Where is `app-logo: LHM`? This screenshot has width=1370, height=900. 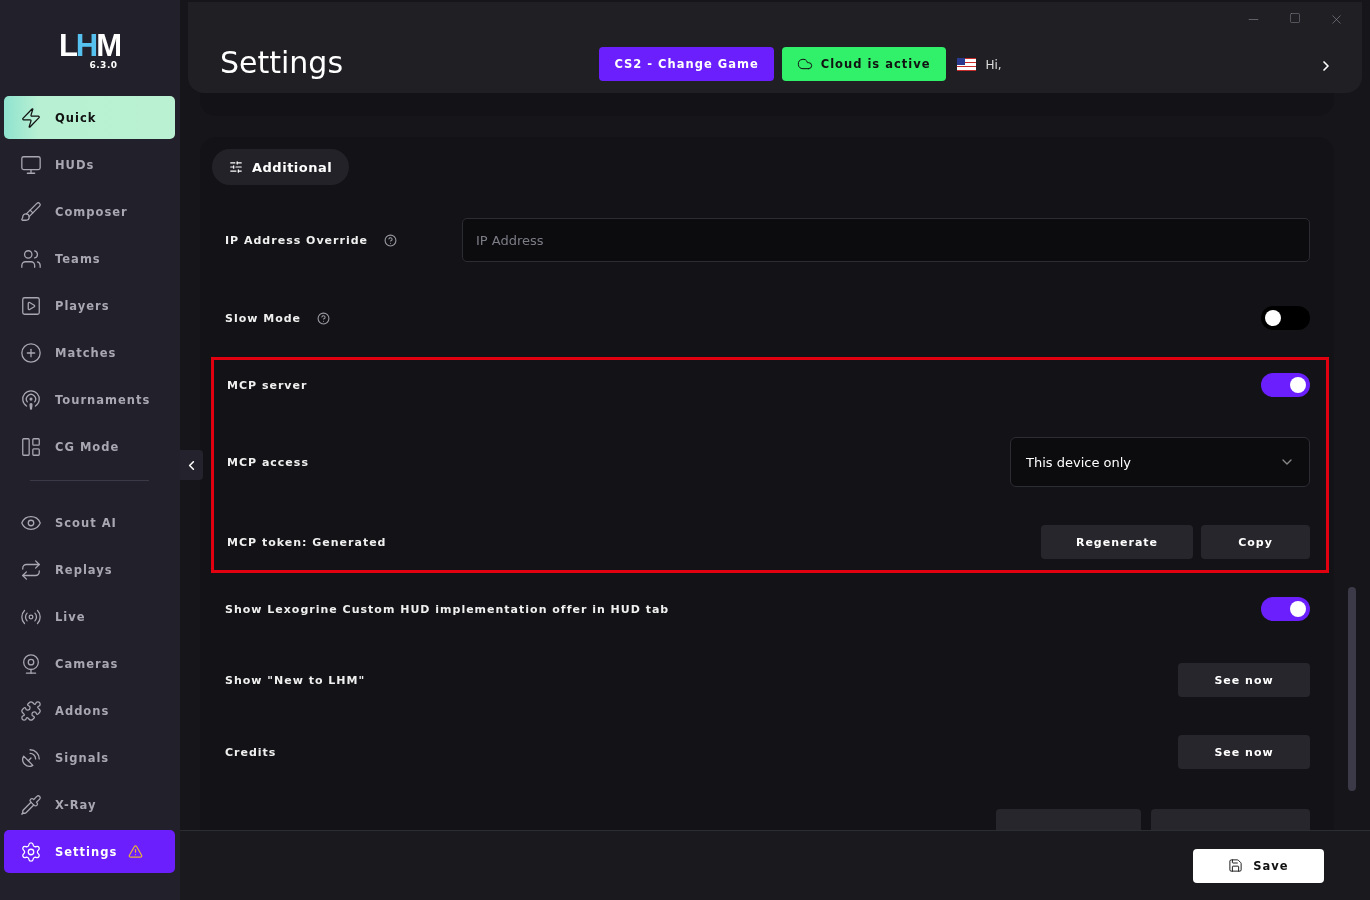
app-logo: LHM is located at coordinates (89, 46).